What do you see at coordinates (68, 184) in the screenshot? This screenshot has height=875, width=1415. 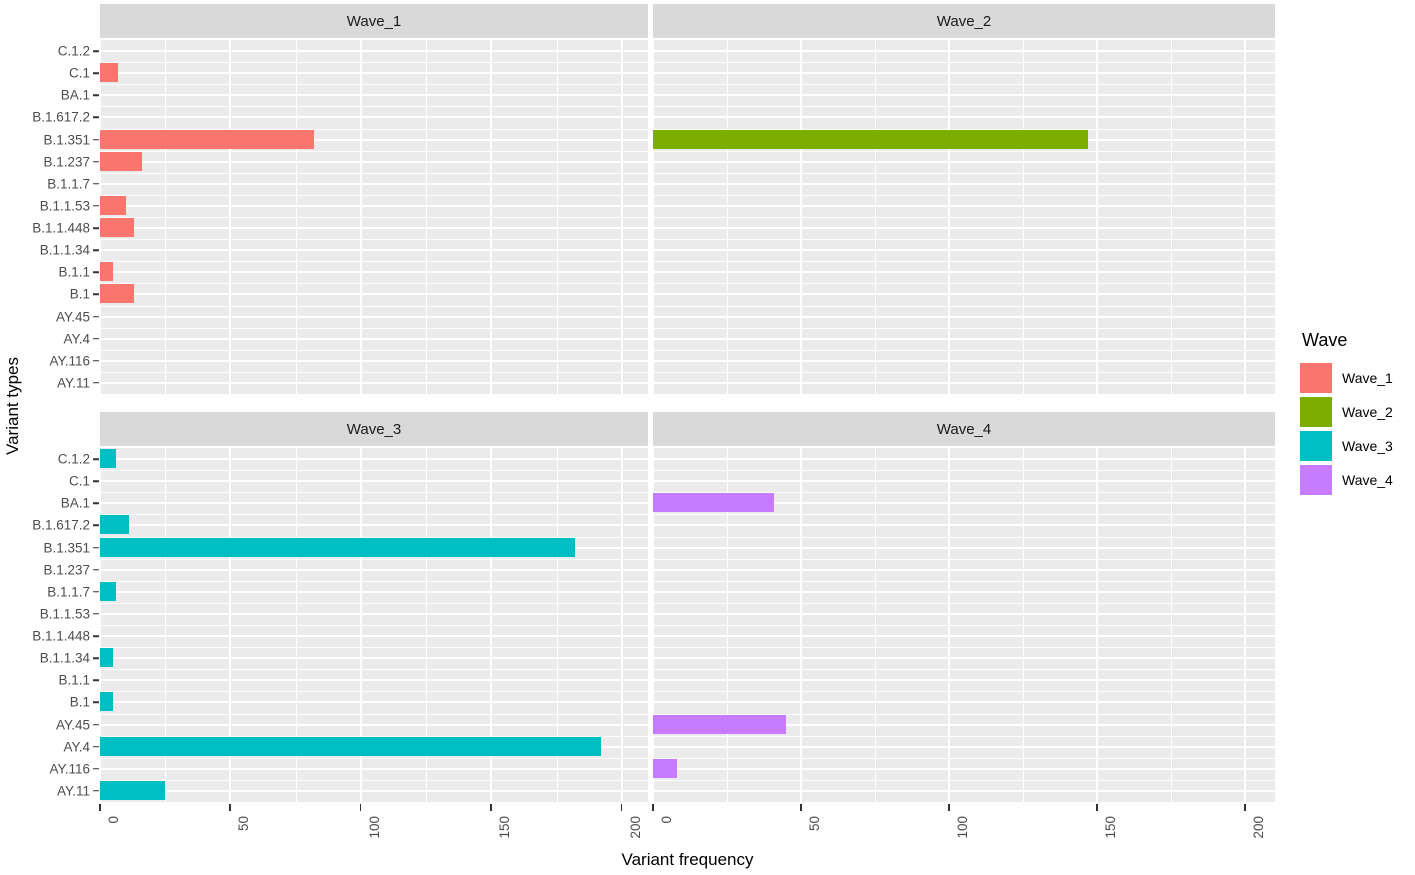 I see `y-tick-label: B.1.1.7` at bounding box center [68, 184].